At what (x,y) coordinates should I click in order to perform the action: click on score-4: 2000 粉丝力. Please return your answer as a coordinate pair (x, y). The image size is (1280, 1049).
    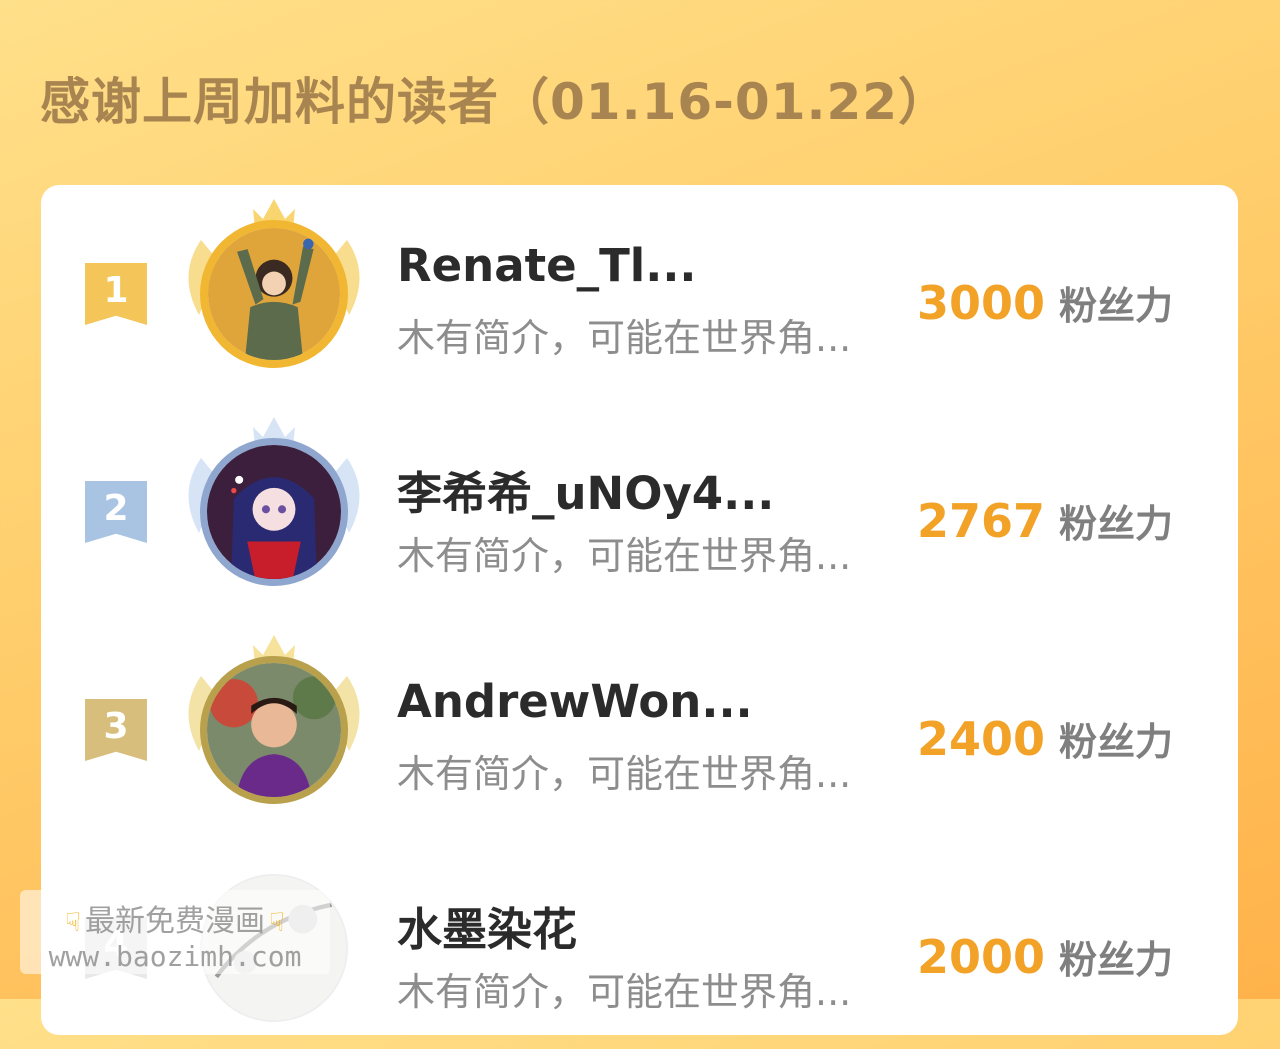
    Looking at the image, I should click on (1045, 956).